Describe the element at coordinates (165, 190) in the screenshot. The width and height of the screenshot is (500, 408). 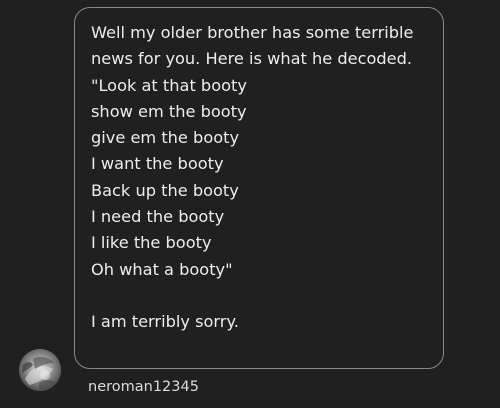
I see `message-line: Back up the booty` at that location.